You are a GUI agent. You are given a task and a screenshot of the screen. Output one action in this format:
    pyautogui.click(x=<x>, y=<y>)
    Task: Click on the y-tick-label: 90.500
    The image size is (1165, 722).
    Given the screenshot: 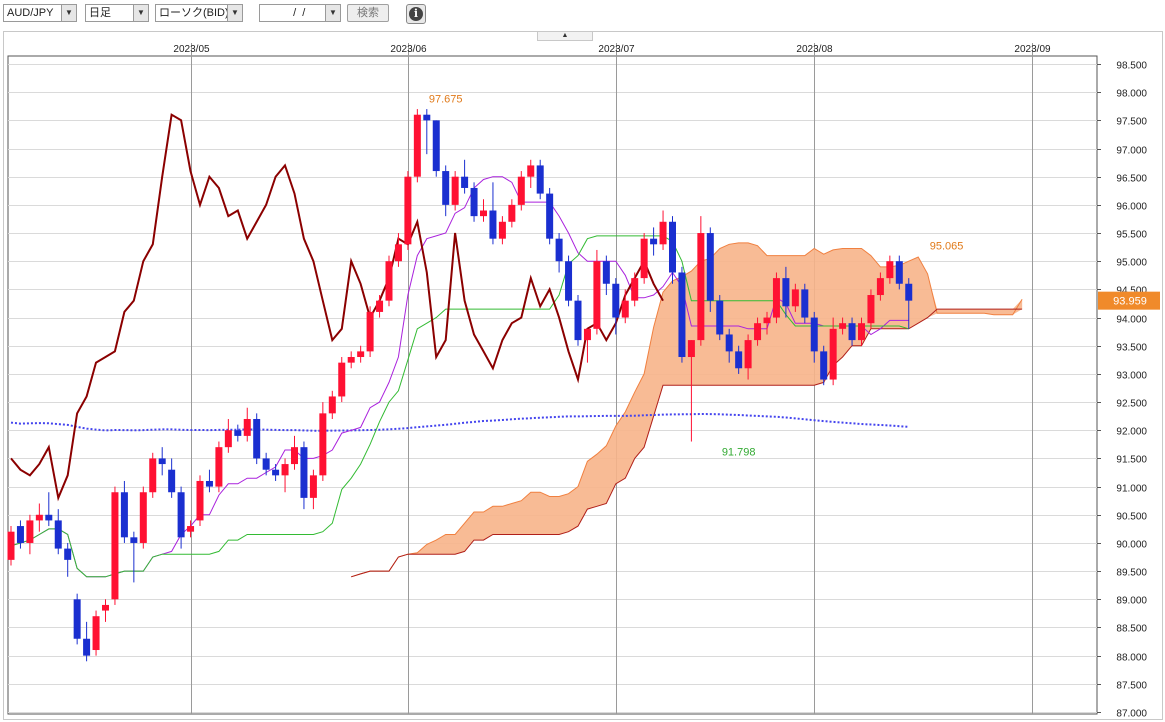 What is the action you would take?
    pyautogui.click(x=1131, y=517)
    